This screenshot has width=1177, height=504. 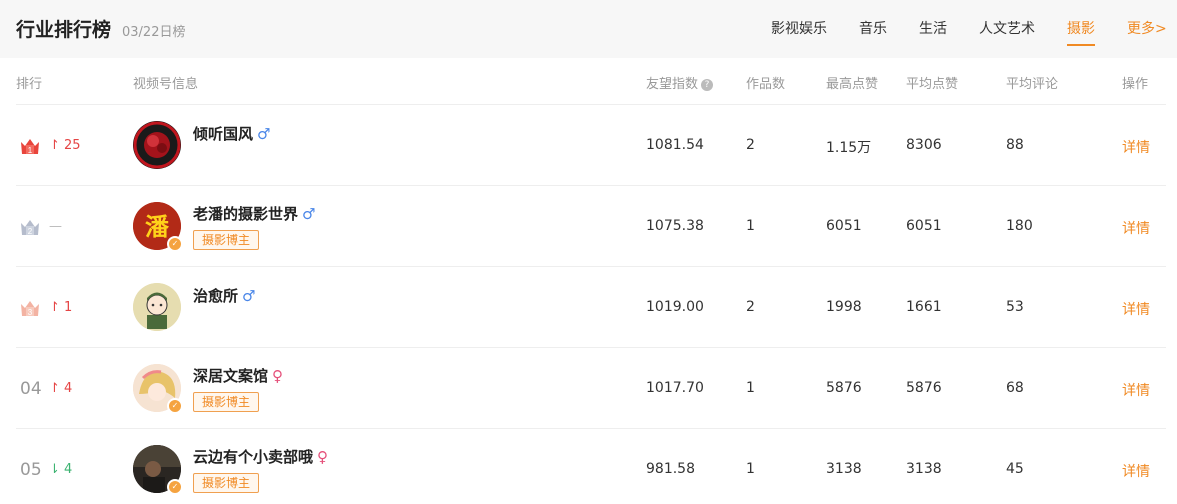 I want to click on max-likes: 5876, so click(x=844, y=388).